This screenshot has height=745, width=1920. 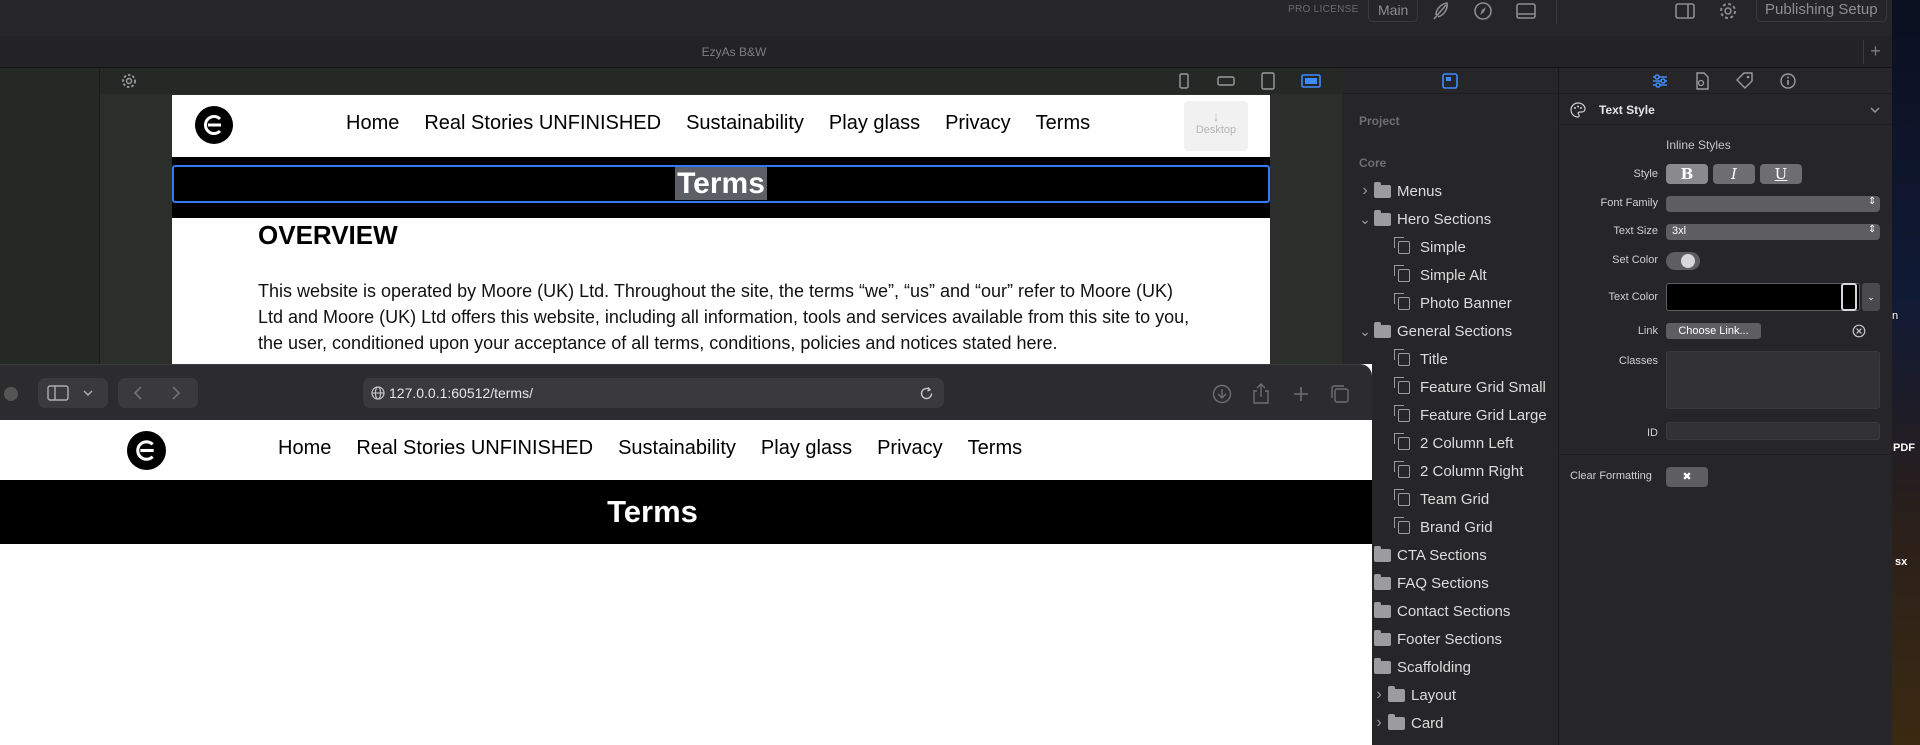 I want to click on font-family-label: Font Family, so click(x=1629, y=203).